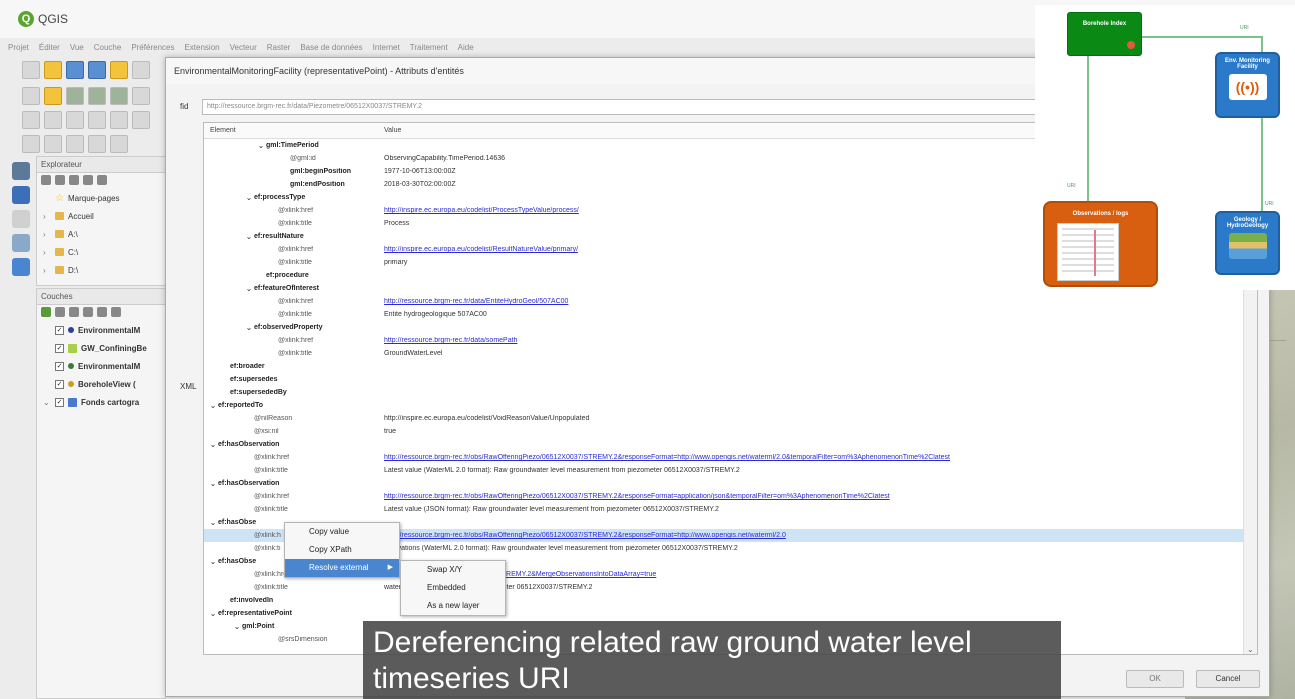 The width and height of the screenshot is (1295, 699). What do you see at coordinates (119, 70) in the screenshot?
I see `layout-icon` at bounding box center [119, 70].